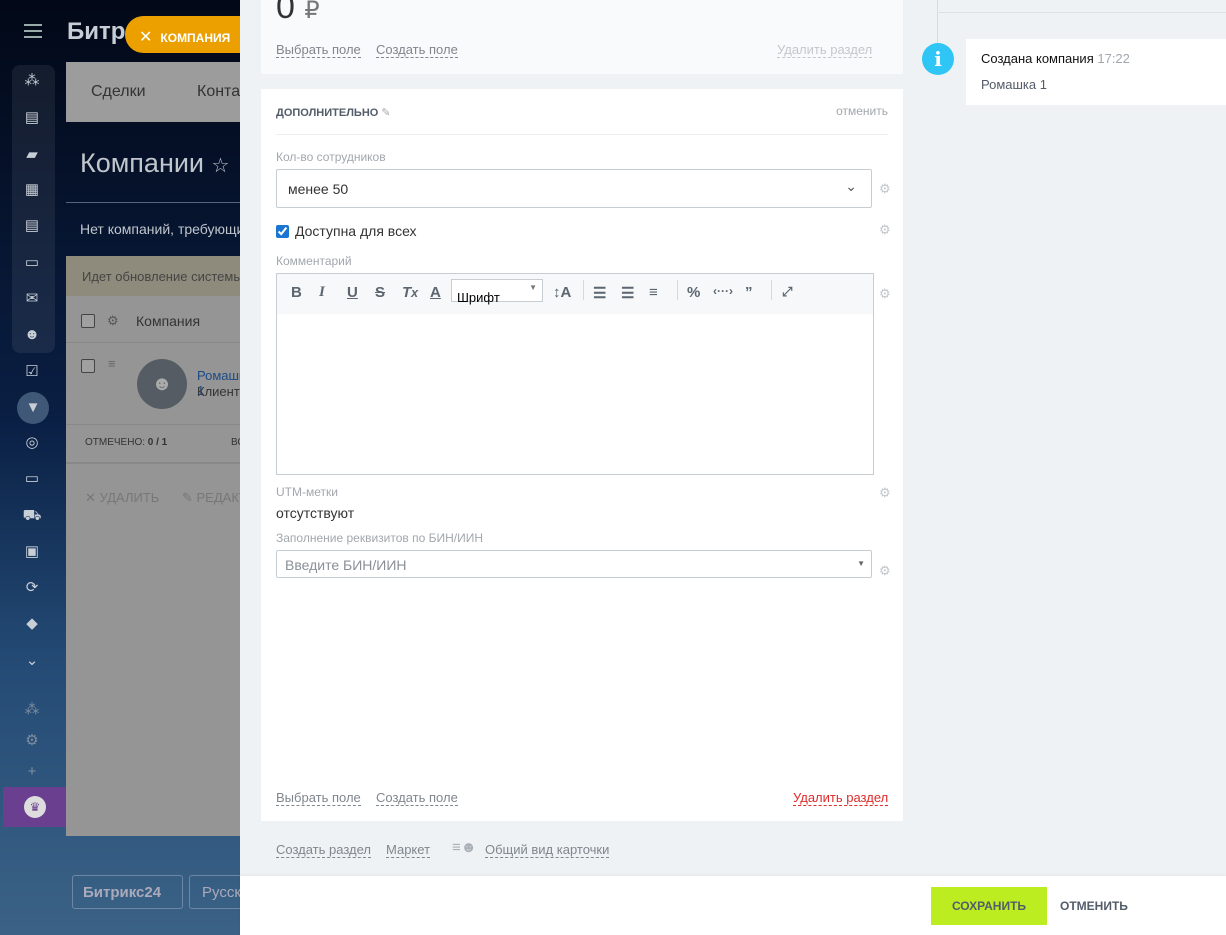 Image resolution: width=1226 pixels, height=935 pixels. I want to click on tab-deals: Сделки, so click(118, 92).